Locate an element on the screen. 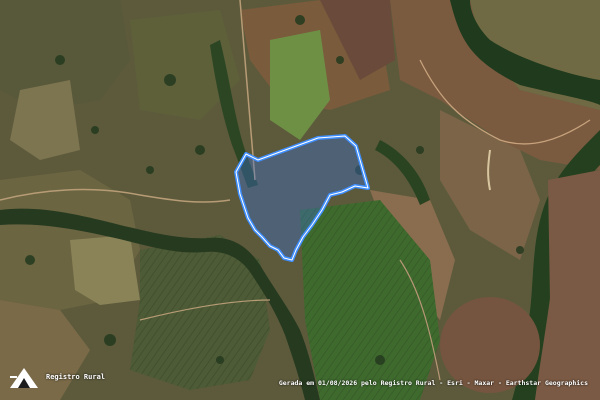 The image size is (600, 400). branding: Registro Rural is located at coordinates (56, 377).